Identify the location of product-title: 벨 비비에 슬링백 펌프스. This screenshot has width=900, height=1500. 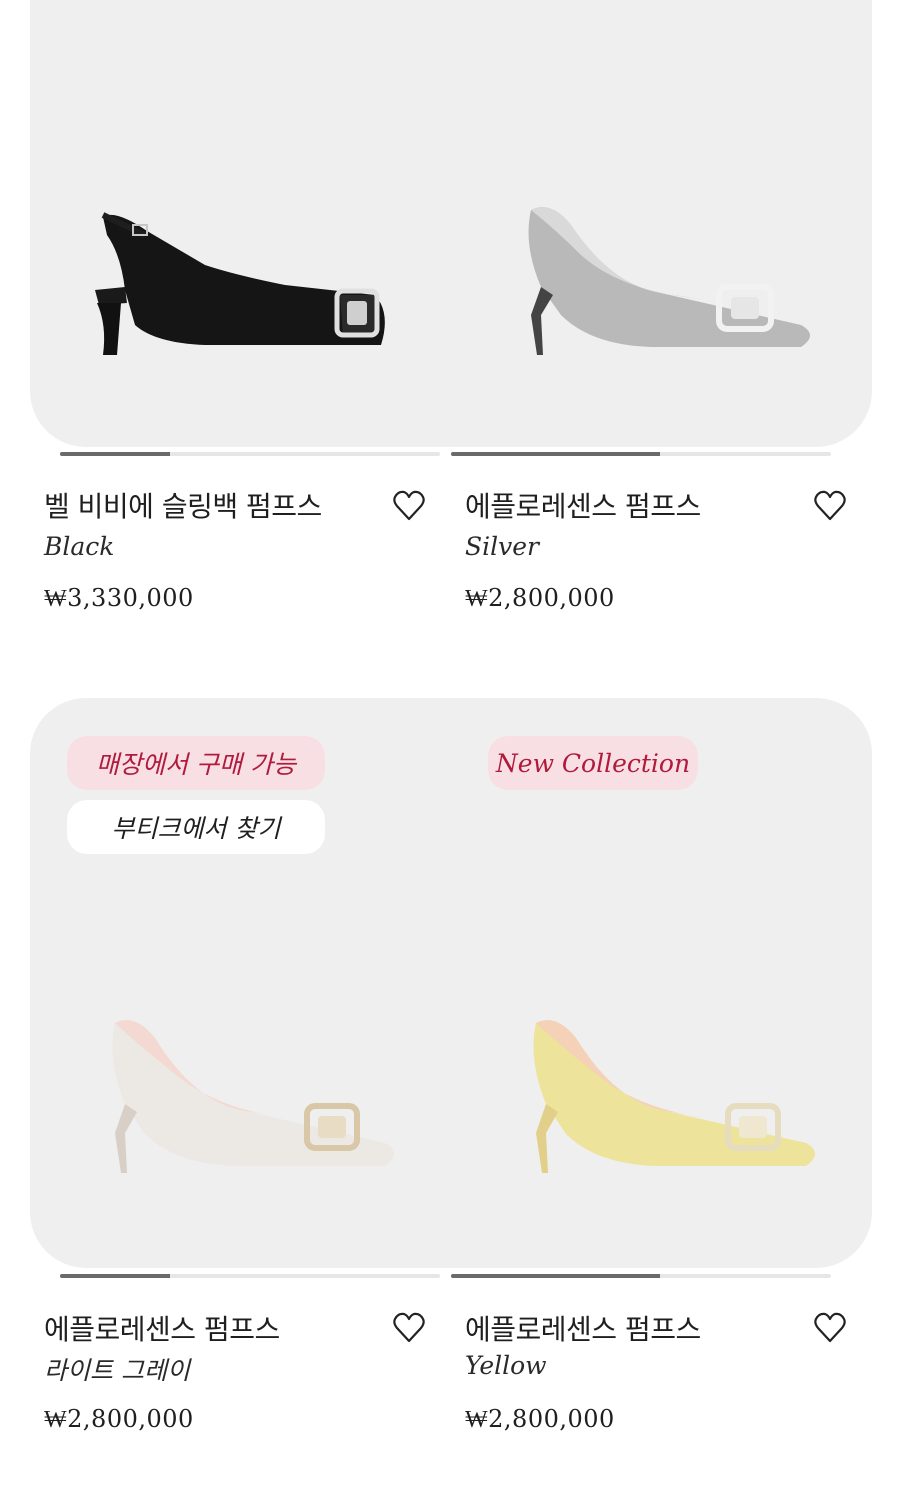
(183, 505).